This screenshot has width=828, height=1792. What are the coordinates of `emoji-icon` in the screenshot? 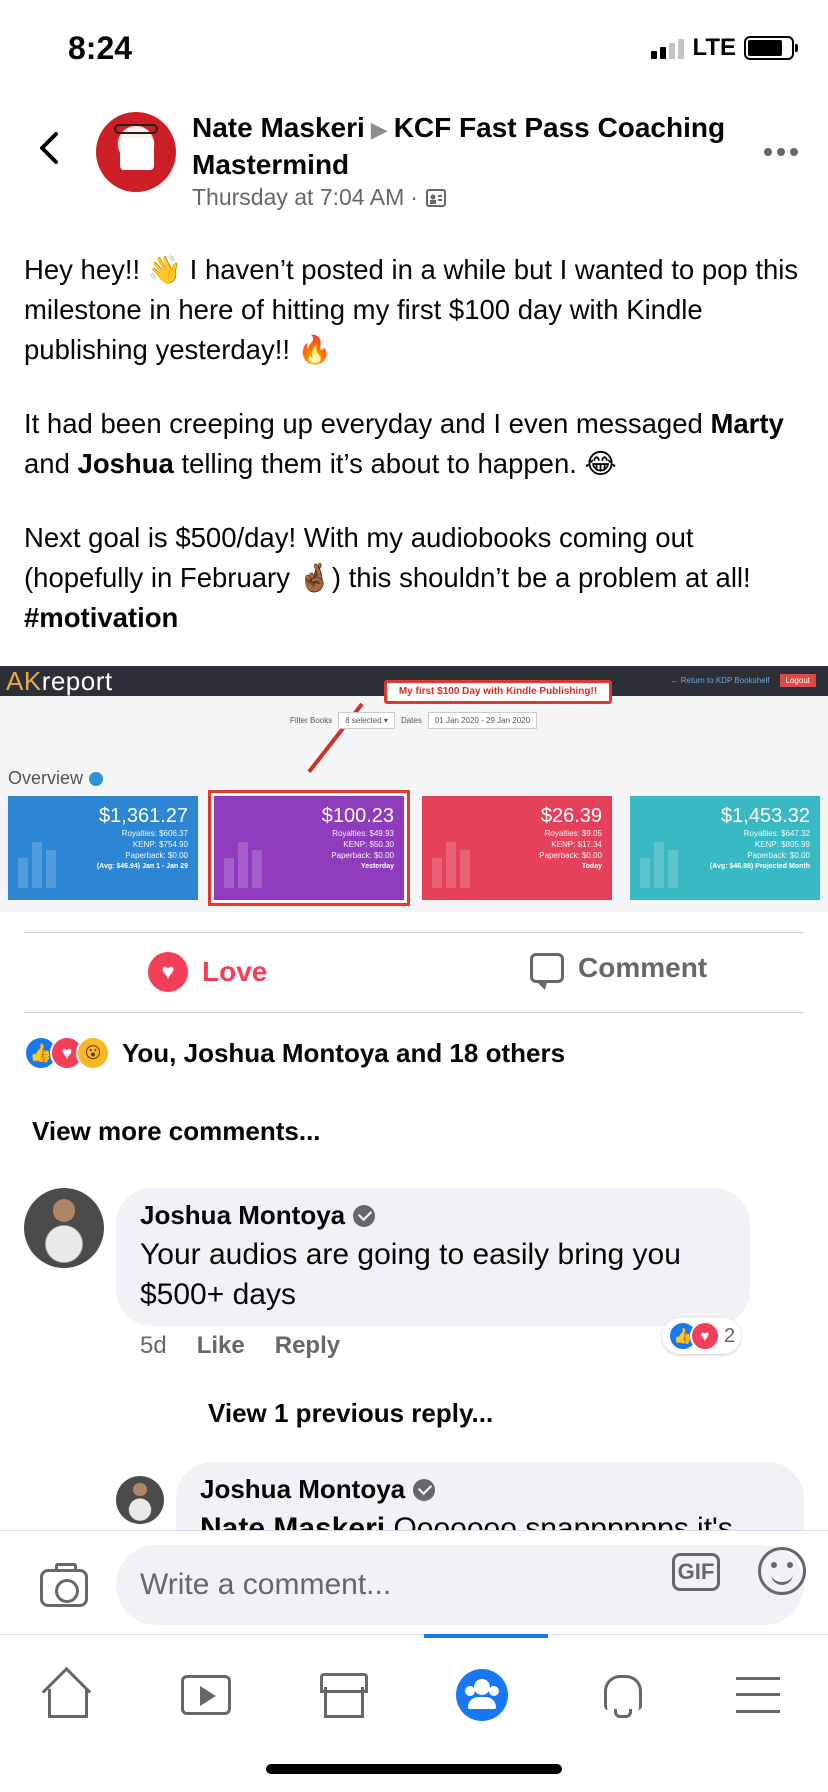 It's located at (782, 1571).